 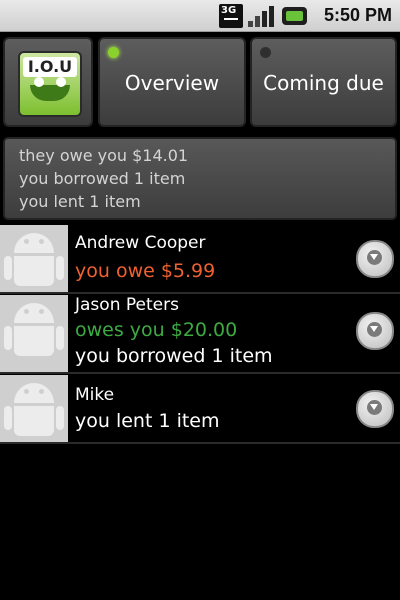 I want to click on list-item: Andrew Cooper you owe $5.99, so click(x=200, y=259).